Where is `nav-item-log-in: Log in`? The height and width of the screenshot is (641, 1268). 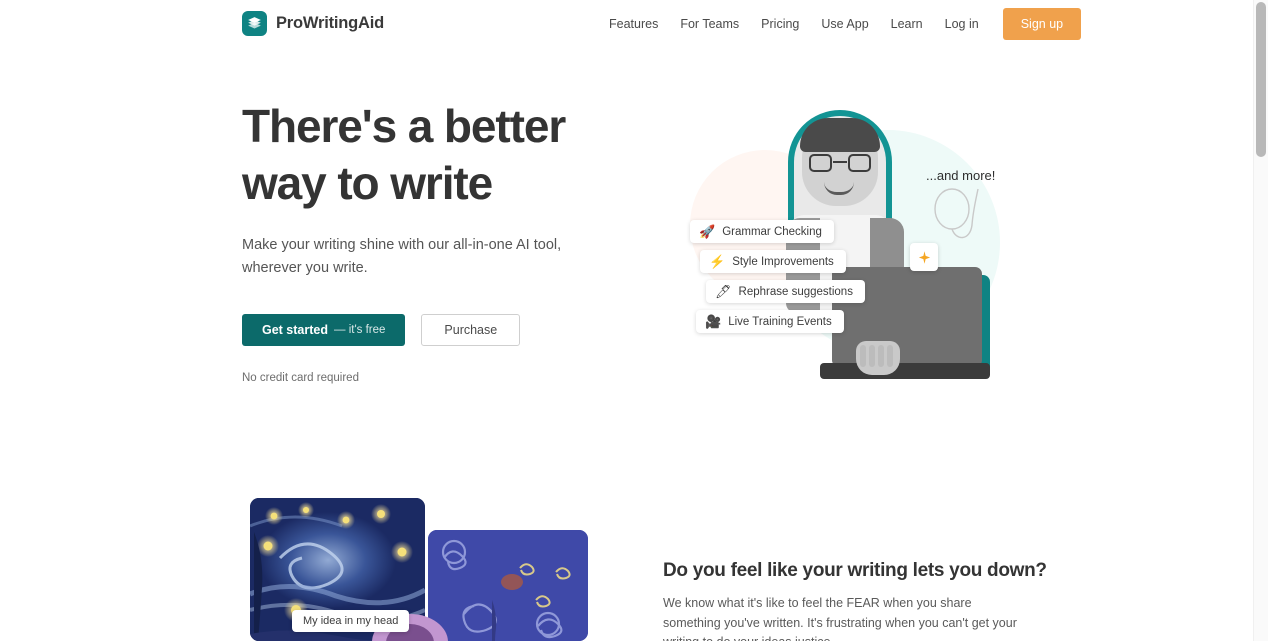 nav-item-log-in: Log in is located at coordinates (962, 24).